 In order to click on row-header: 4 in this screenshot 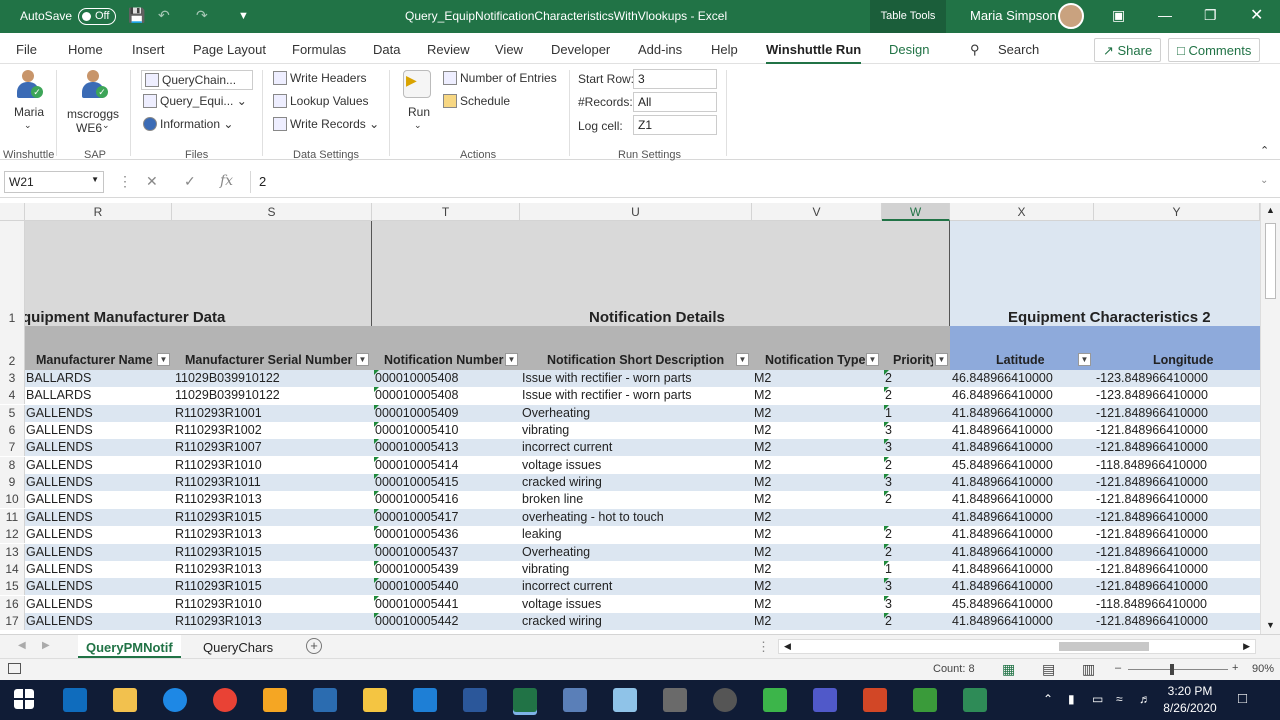, I will do `click(12, 396)`.